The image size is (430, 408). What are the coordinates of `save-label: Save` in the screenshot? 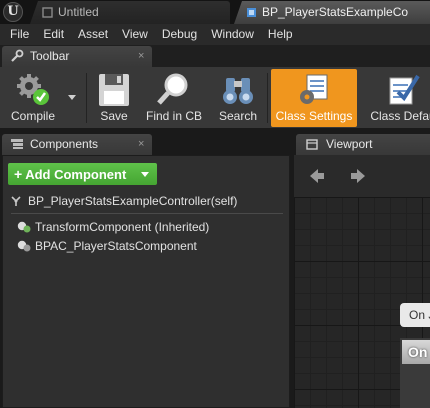 It's located at (114, 116).